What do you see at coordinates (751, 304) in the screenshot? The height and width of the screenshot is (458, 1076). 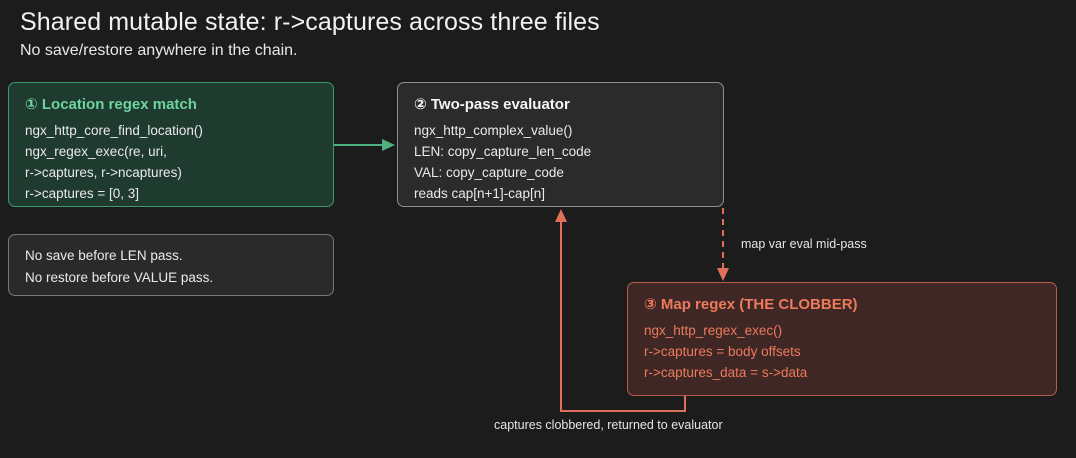 I see `map-regex-title: ③ Map regex (THE CLOBBER)` at bounding box center [751, 304].